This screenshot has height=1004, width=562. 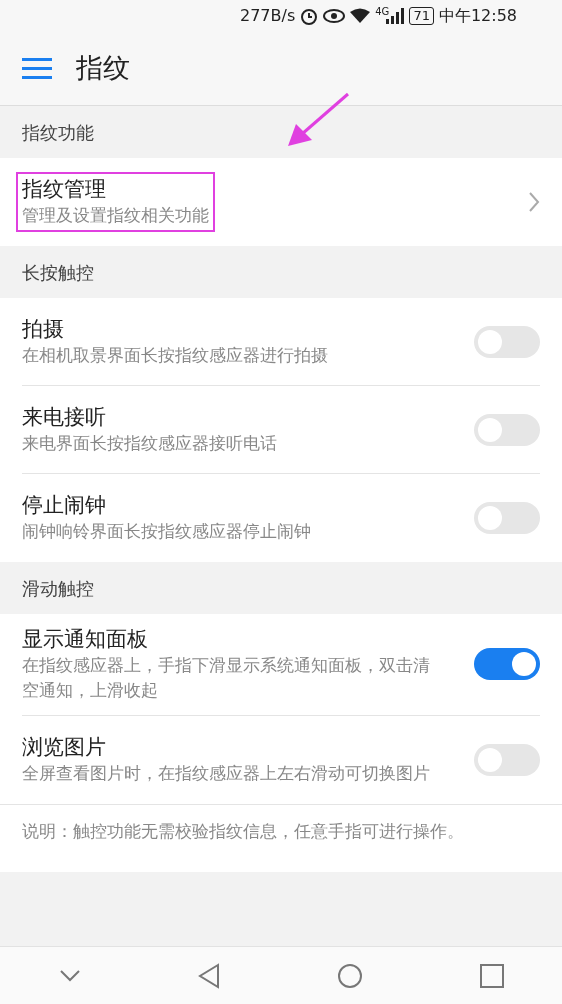 What do you see at coordinates (491, 975) in the screenshot?
I see `recents-icon` at bounding box center [491, 975].